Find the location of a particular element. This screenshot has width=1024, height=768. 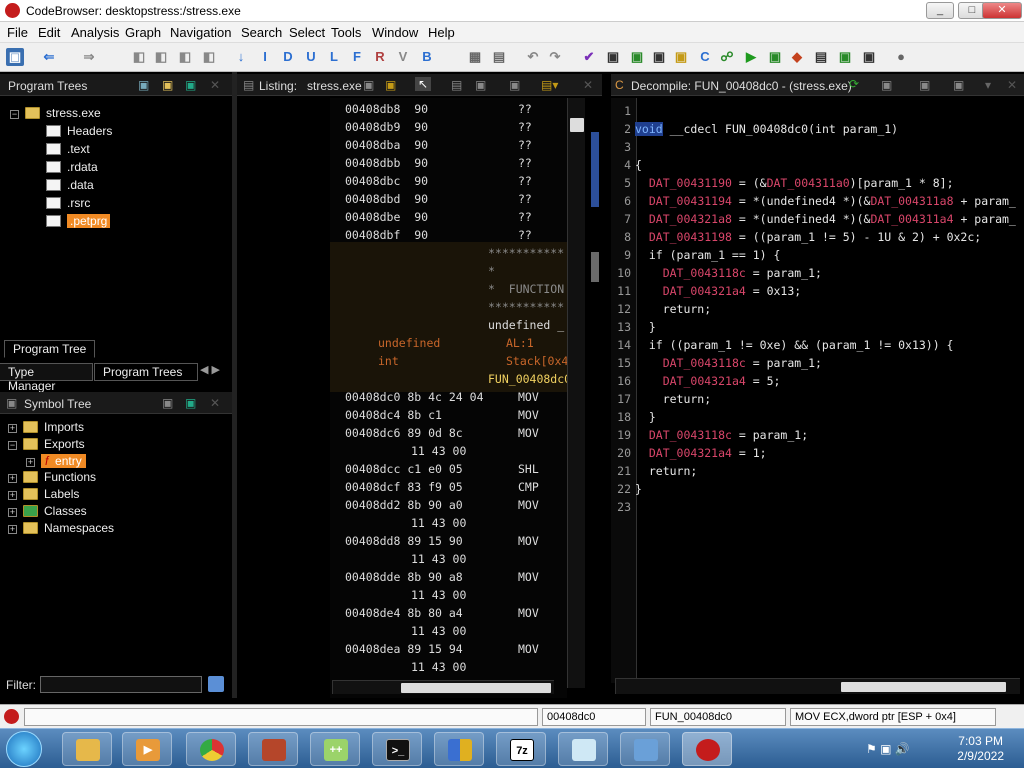

decompile-hscroll-thumb is located at coordinates (923, 687).